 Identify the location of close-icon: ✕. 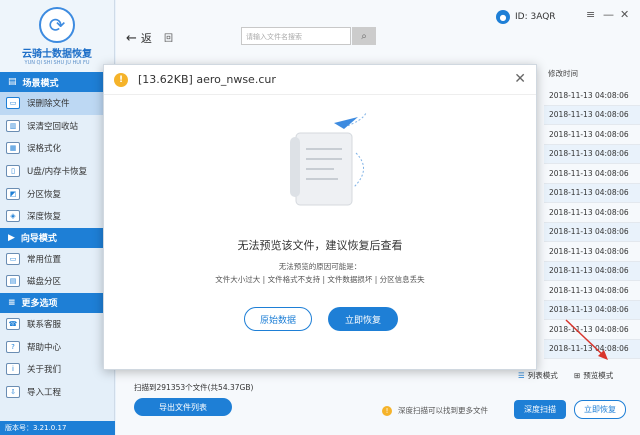
(520, 79).